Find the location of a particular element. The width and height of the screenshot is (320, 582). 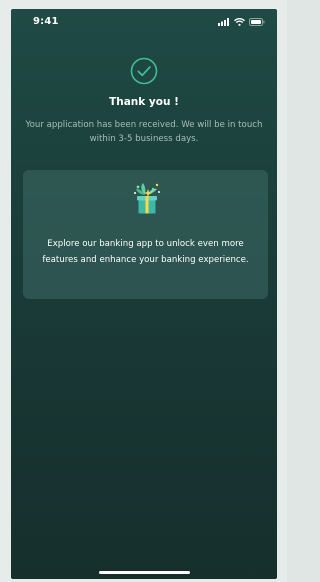

battery-icon is located at coordinates (257, 22).